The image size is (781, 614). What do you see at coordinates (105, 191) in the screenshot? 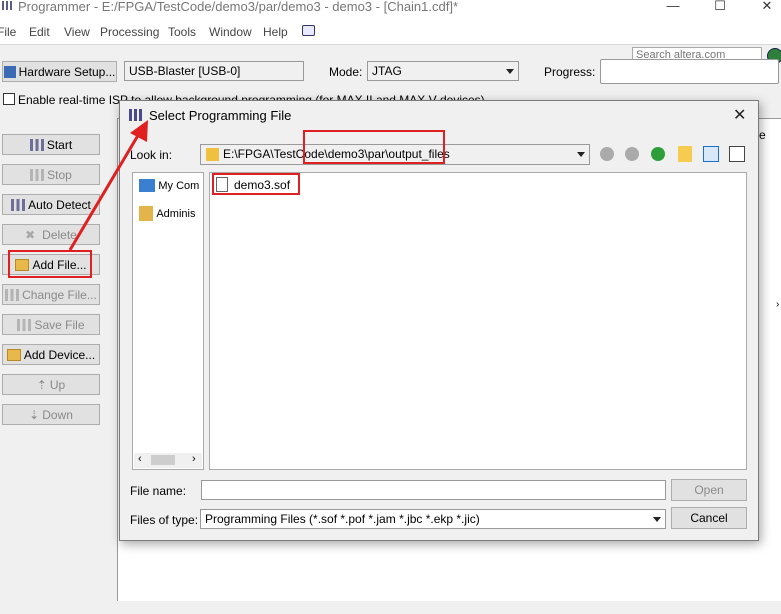
I see `arrow-line` at bounding box center [105, 191].